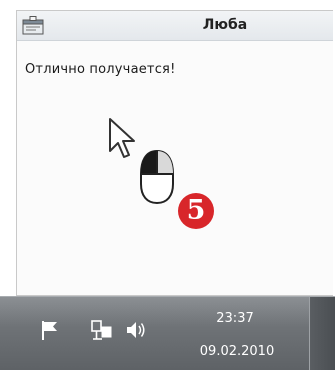 The height and width of the screenshot is (370, 335). I want to click on app-window-icon, so click(33, 25).